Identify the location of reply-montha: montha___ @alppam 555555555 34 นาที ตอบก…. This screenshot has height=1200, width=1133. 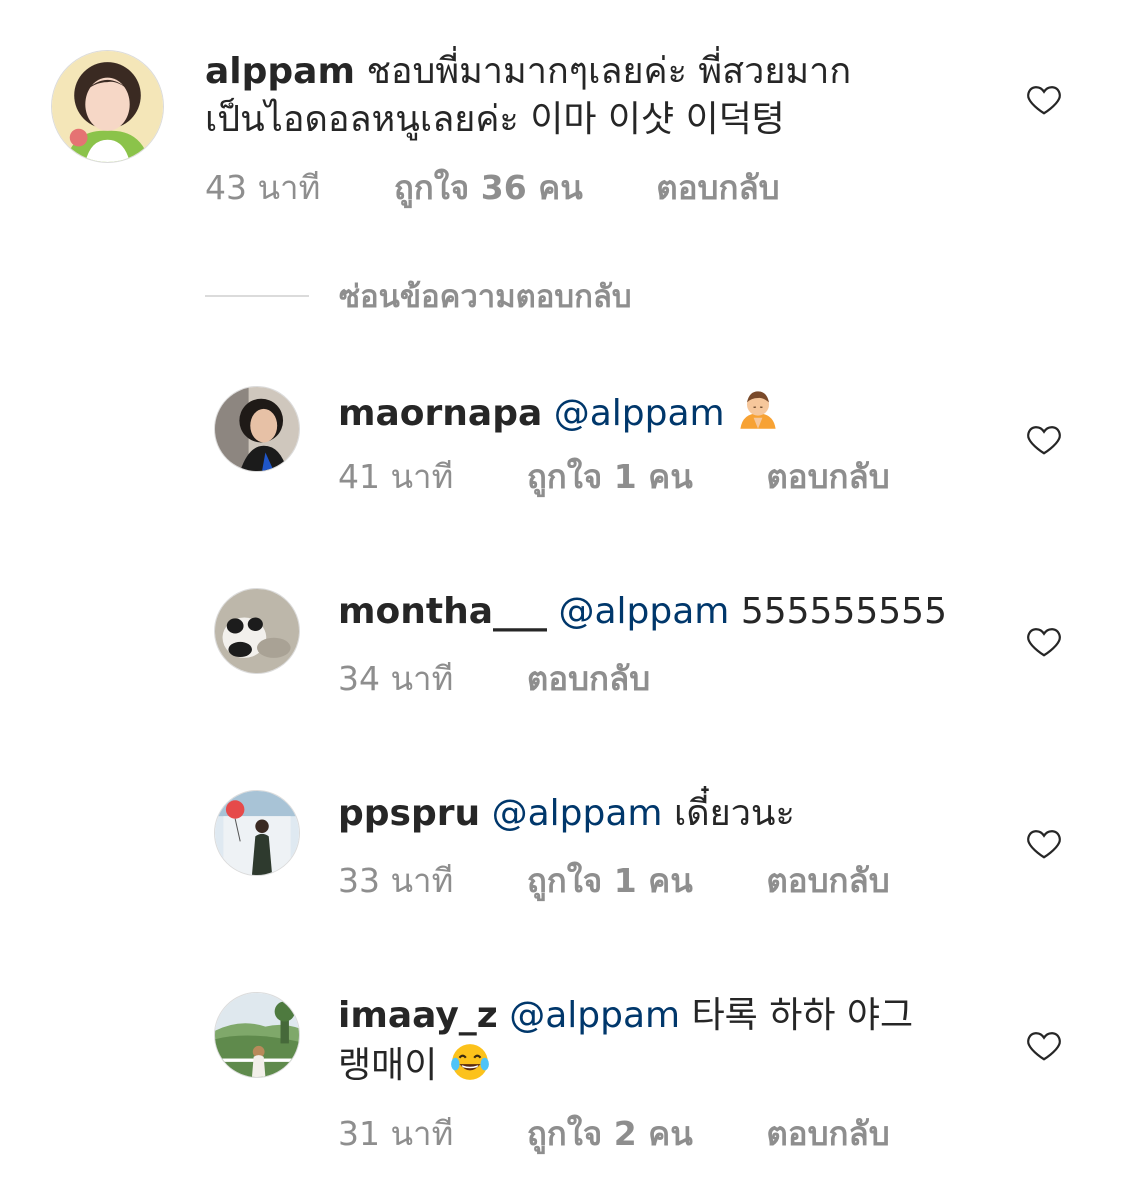
(566, 652).